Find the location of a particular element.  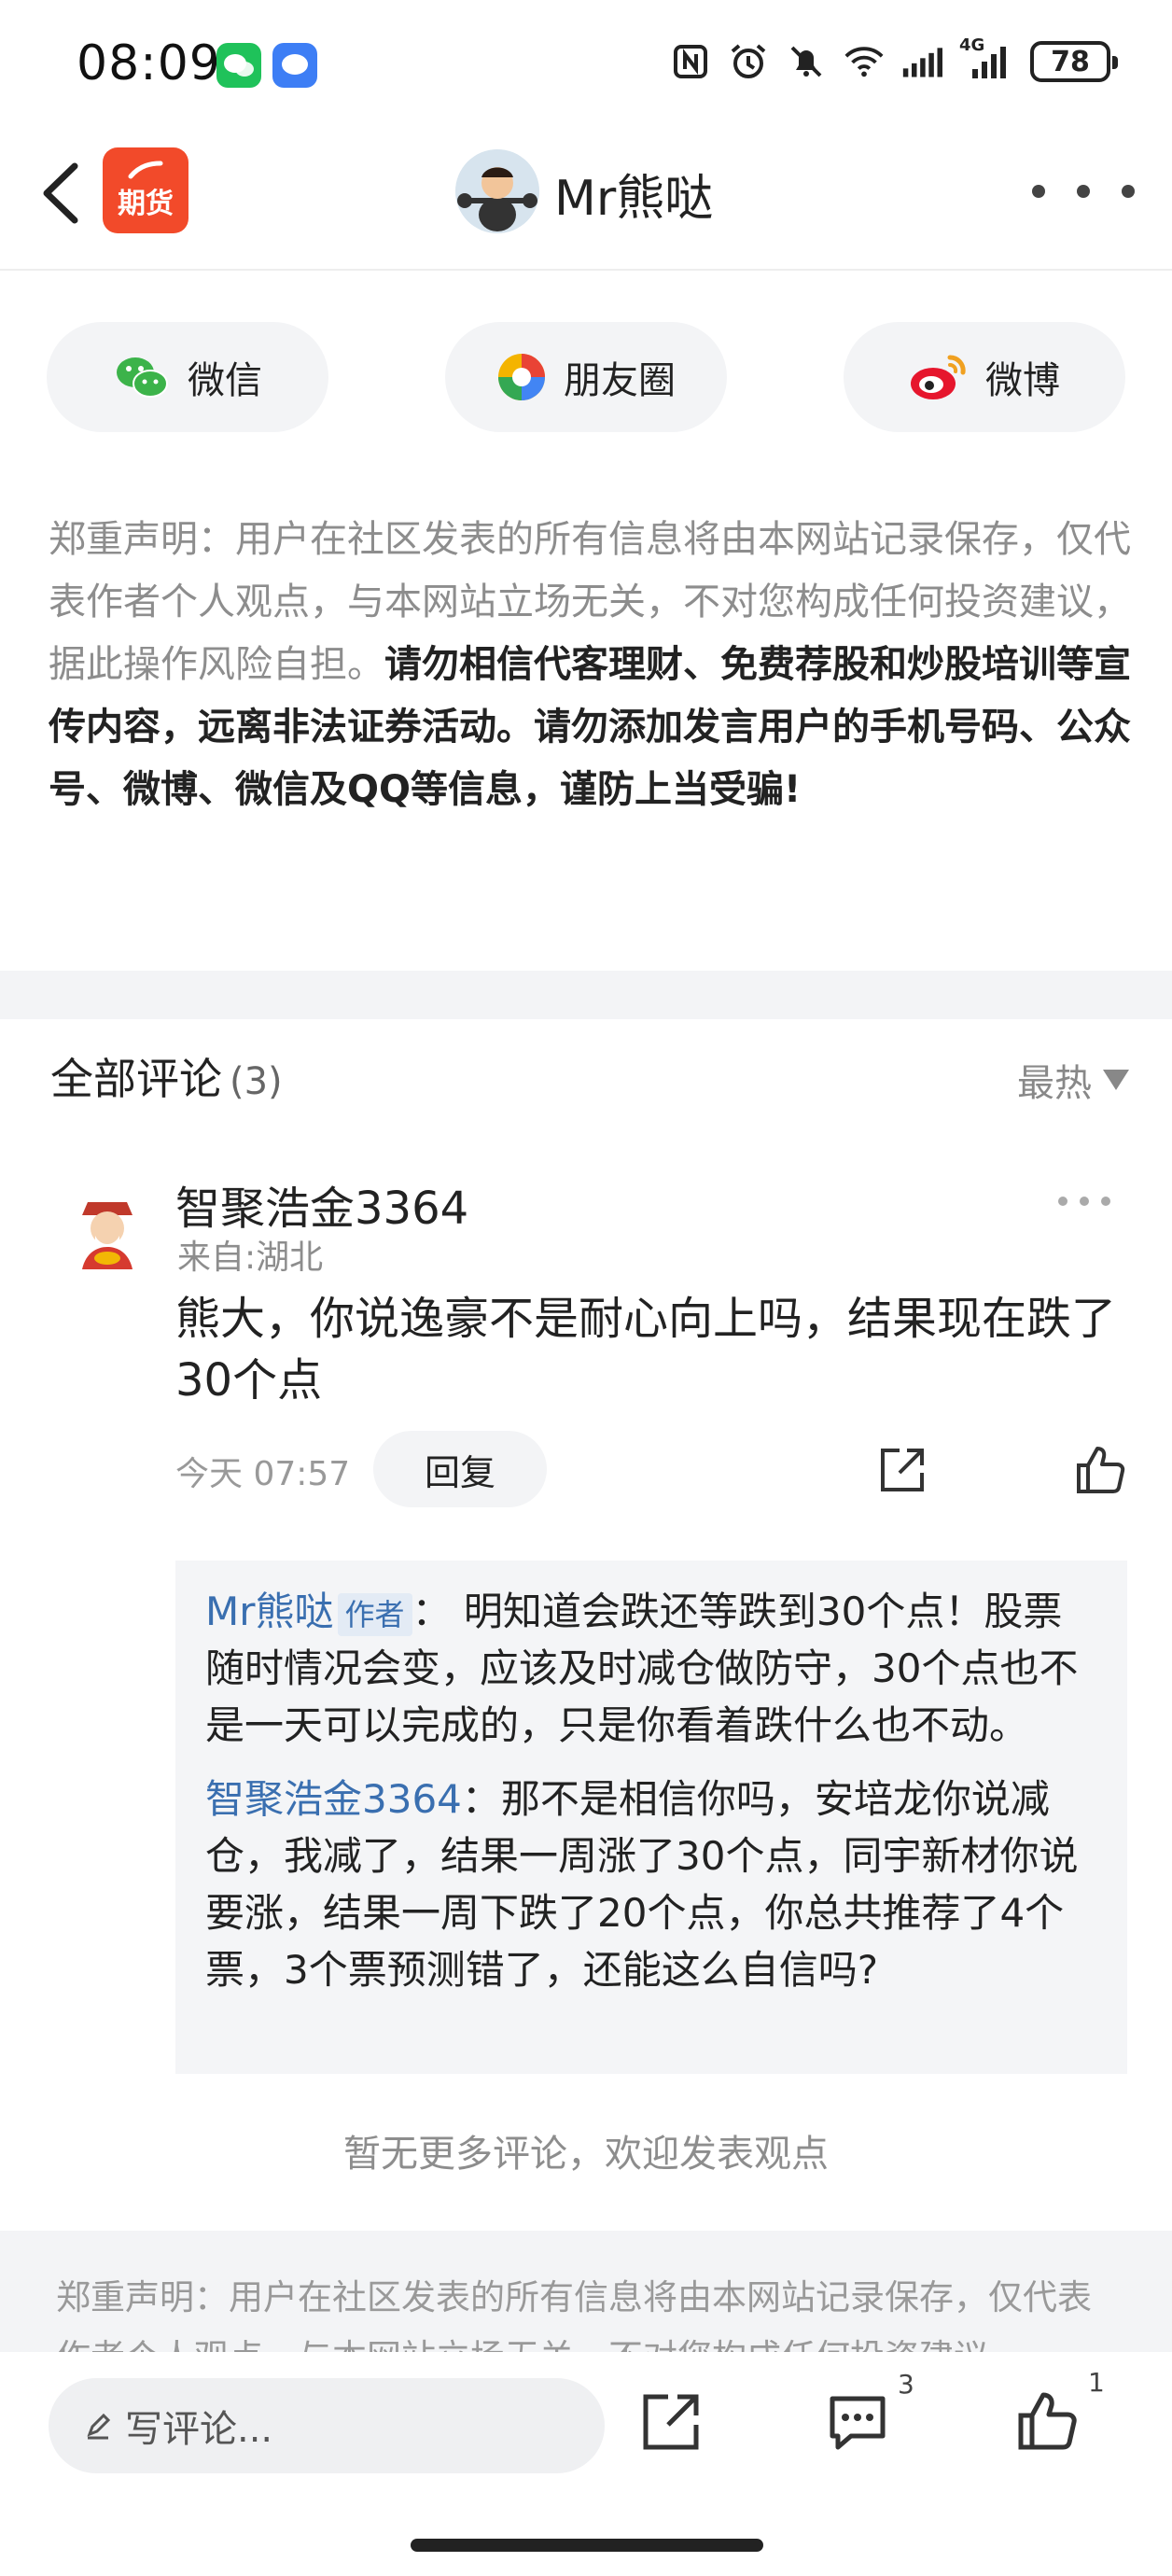

like-post-button is located at coordinates (1048, 2422).